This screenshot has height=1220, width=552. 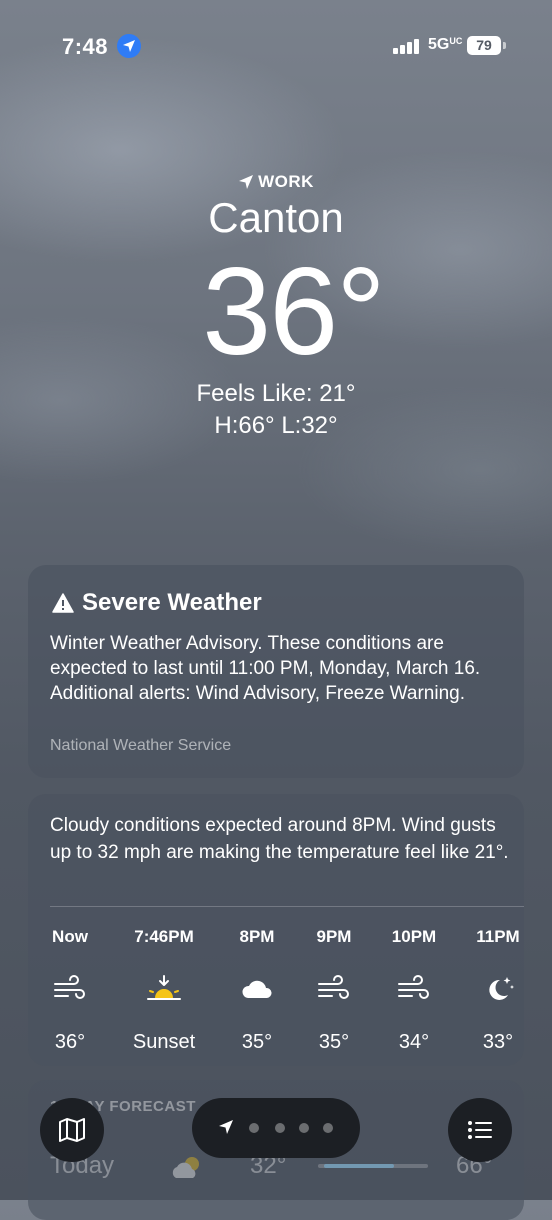 What do you see at coordinates (164, 989) in the screenshot?
I see `sunset-icon` at bounding box center [164, 989].